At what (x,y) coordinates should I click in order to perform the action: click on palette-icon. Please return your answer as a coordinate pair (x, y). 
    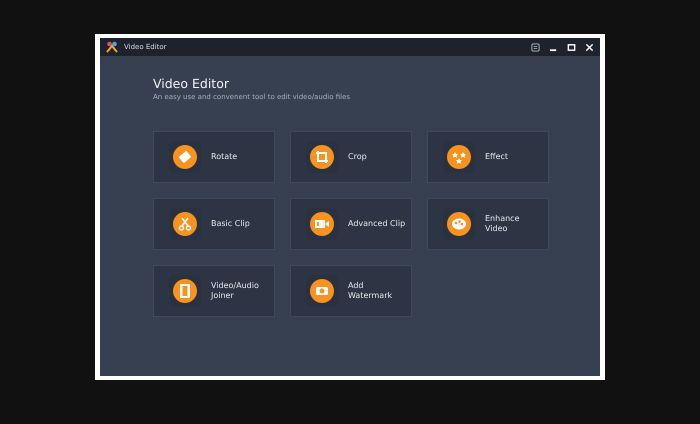
    Looking at the image, I should click on (459, 224).